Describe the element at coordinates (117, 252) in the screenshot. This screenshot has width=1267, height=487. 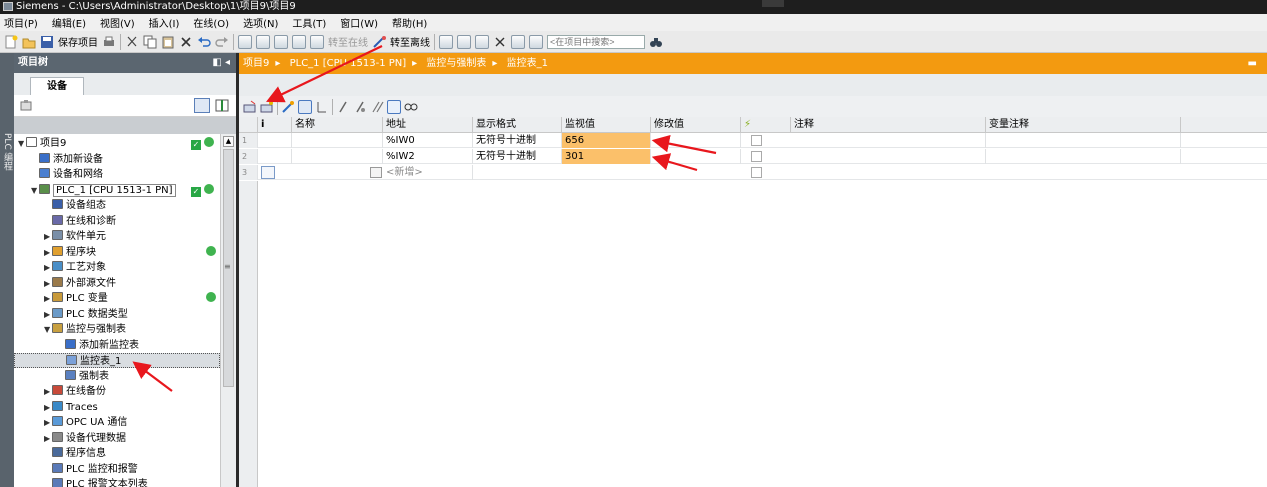
I see `tree-item: ▶ 程序块` at that location.